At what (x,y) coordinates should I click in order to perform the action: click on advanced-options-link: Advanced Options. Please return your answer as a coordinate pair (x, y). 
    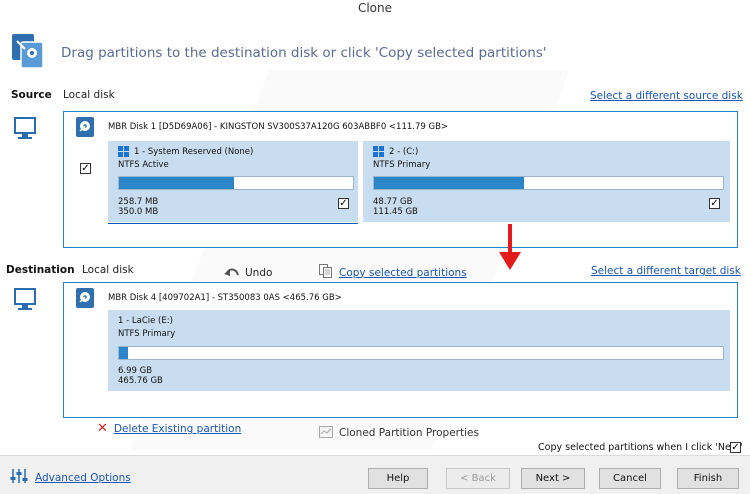
    Looking at the image, I should click on (83, 478).